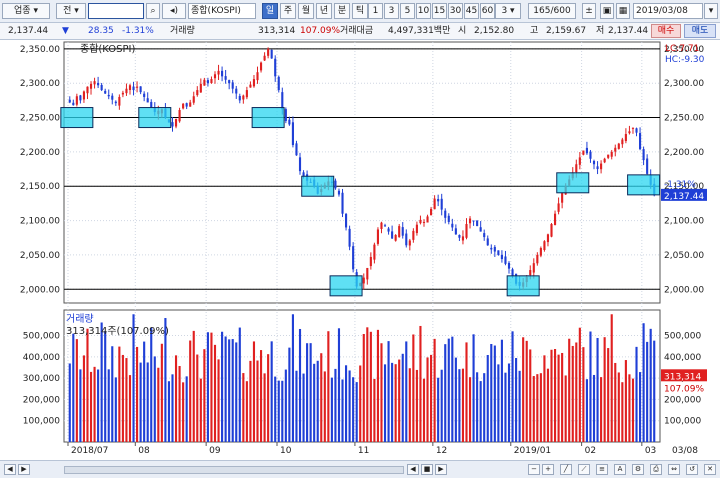  I want to click on mode-button-4: 분, so click(342, 11).